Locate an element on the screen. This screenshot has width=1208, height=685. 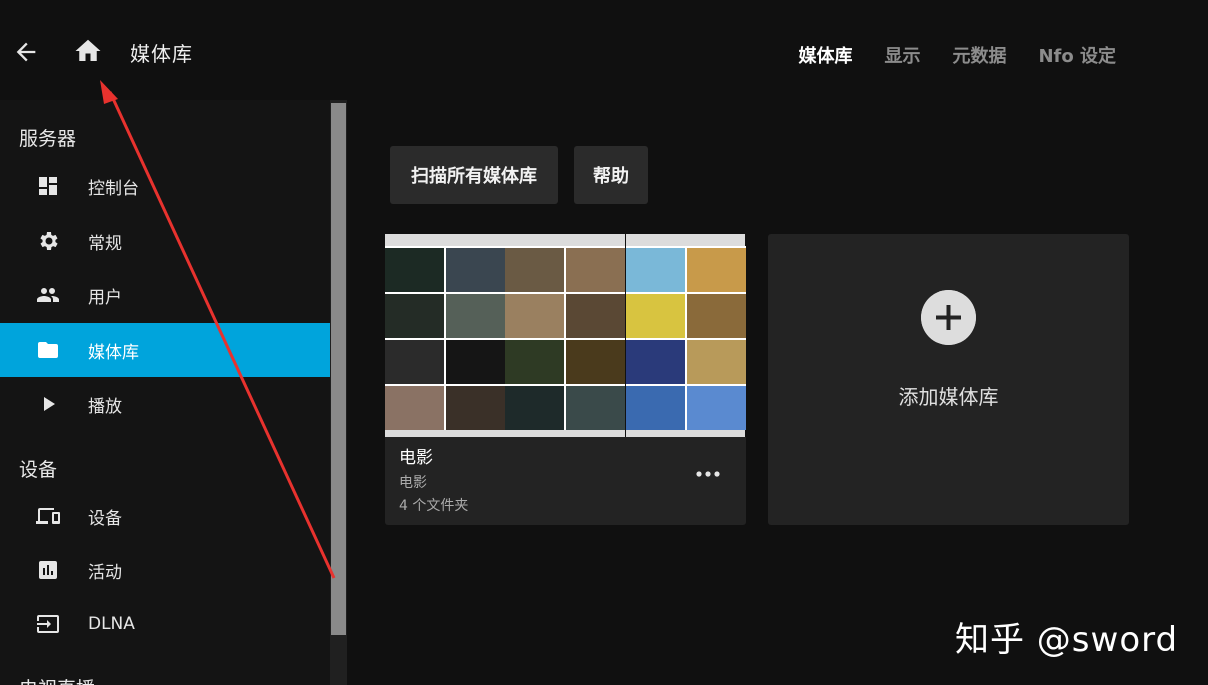
input-icon is located at coordinates (48, 624).